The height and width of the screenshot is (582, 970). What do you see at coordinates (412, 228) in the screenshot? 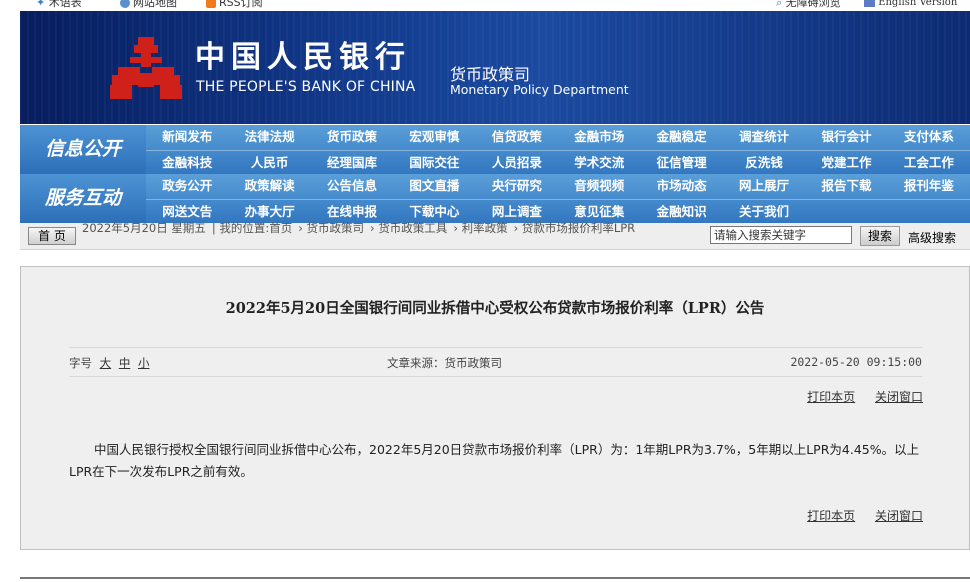
I see `breadcrumb-item: 货币政策工具` at bounding box center [412, 228].